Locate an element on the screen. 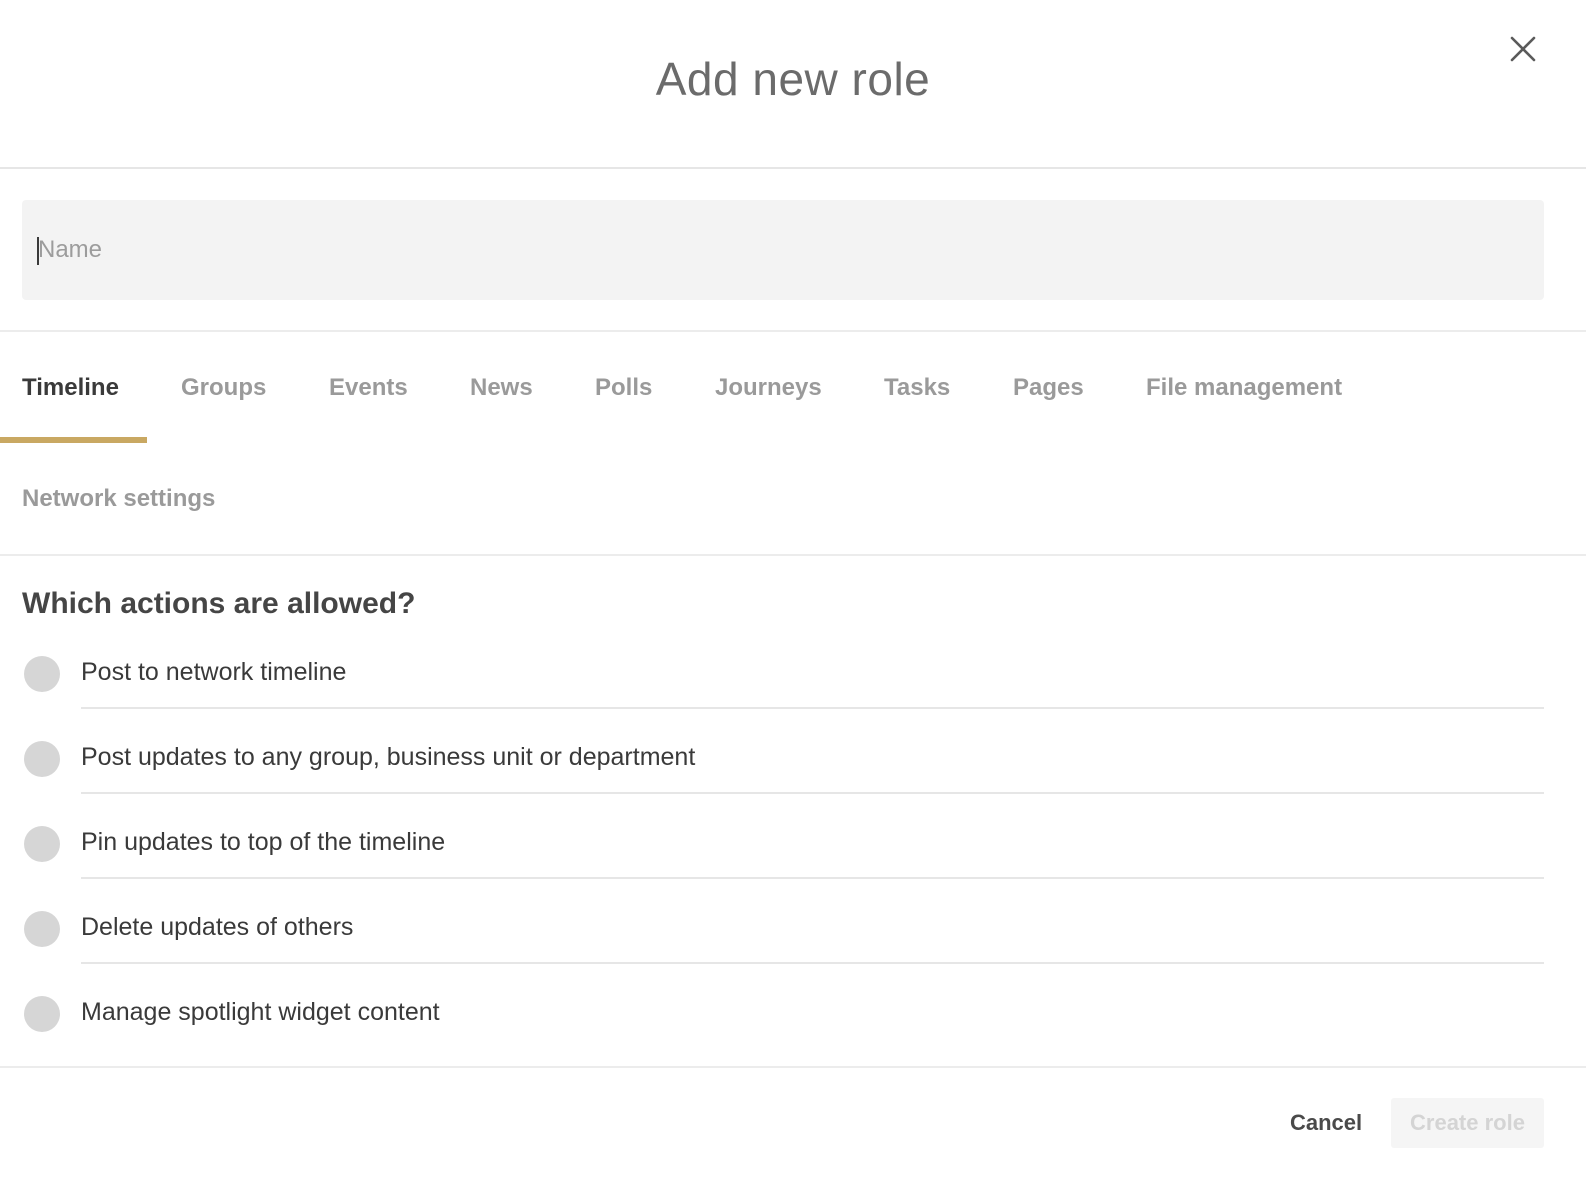  tab-network-settings: Network settings is located at coordinates (118, 499).